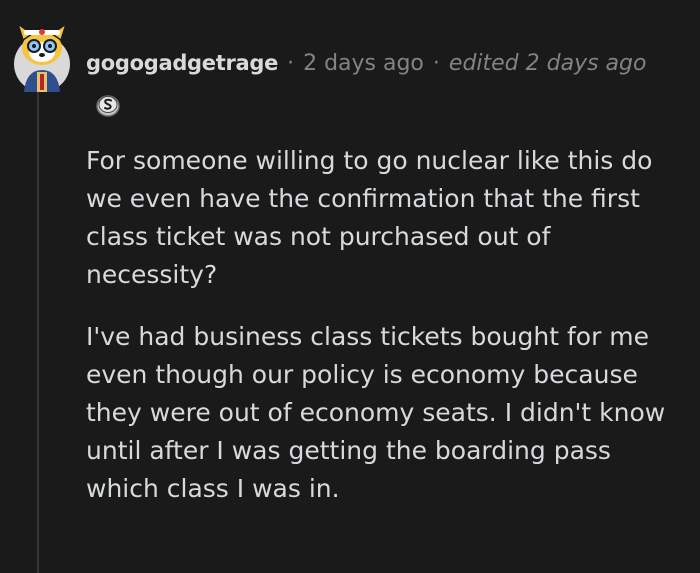 Image resolution: width=700 pixels, height=573 pixels. I want to click on comment-timestamp: 2 days ago, so click(363, 63).